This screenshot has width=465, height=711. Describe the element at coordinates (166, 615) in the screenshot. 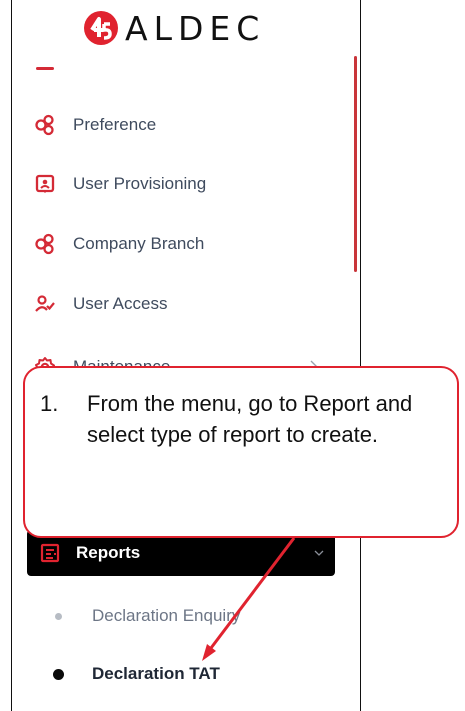

I see `submenu-item-label: Declaration Enquiry` at that location.